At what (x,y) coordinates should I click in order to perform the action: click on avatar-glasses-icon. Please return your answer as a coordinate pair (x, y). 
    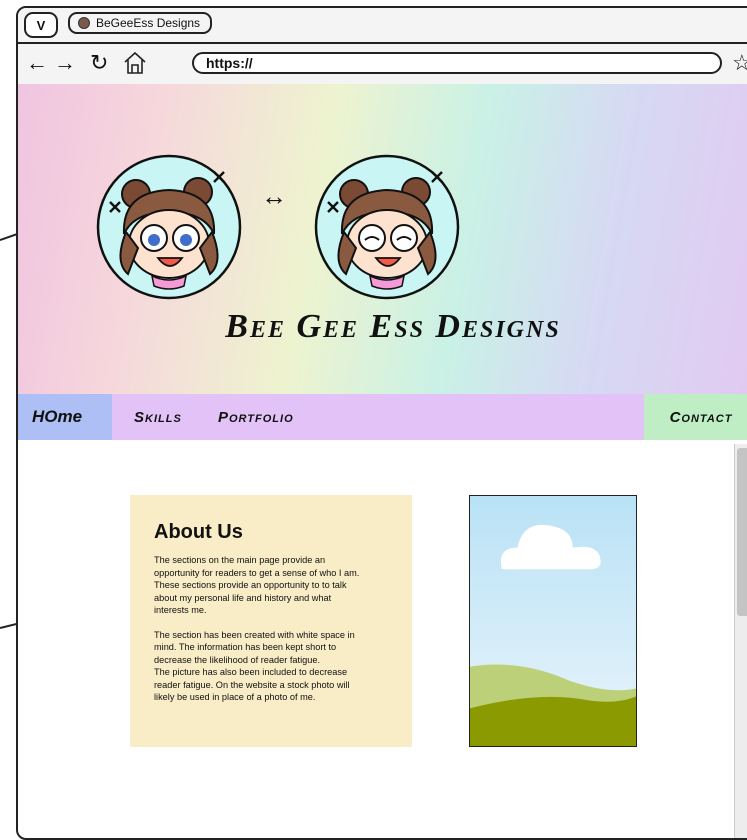
    Looking at the image, I should click on (169, 227).